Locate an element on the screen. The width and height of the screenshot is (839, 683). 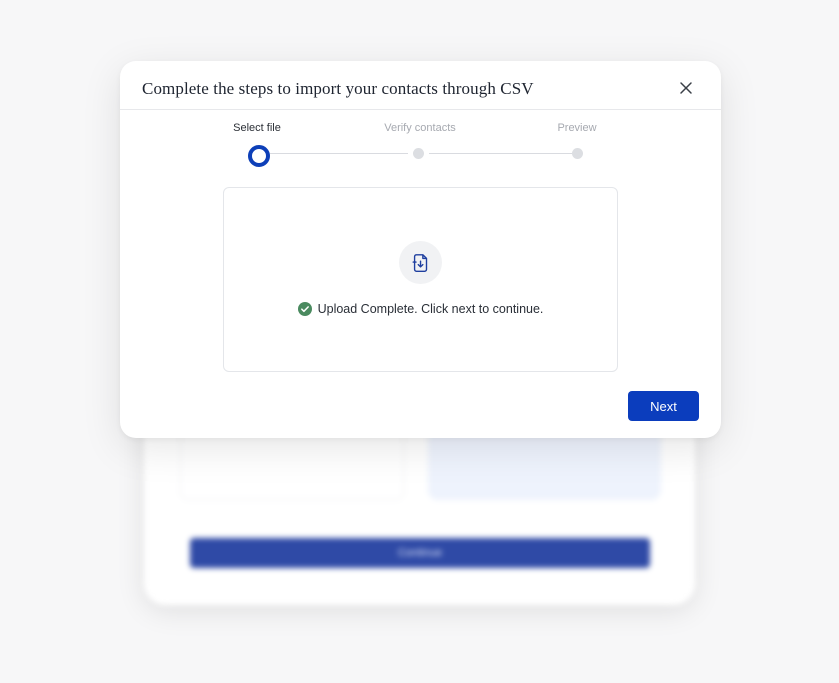
close-icon is located at coordinates (686, 88).